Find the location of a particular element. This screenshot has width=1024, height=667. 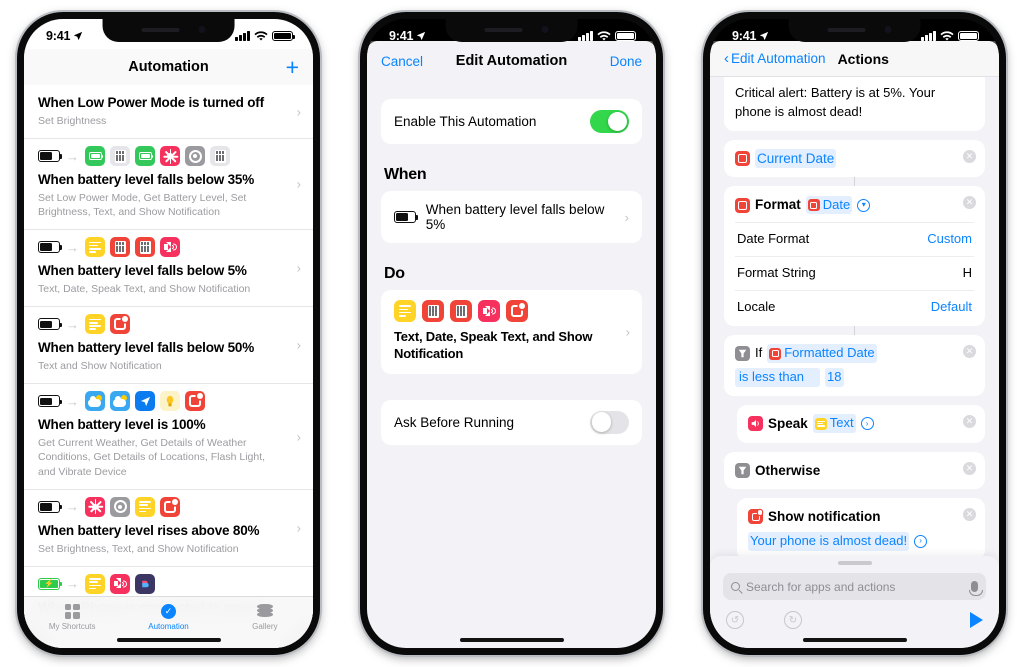

tab-automation: ✓ Automation is located at coordinates (168, 617).